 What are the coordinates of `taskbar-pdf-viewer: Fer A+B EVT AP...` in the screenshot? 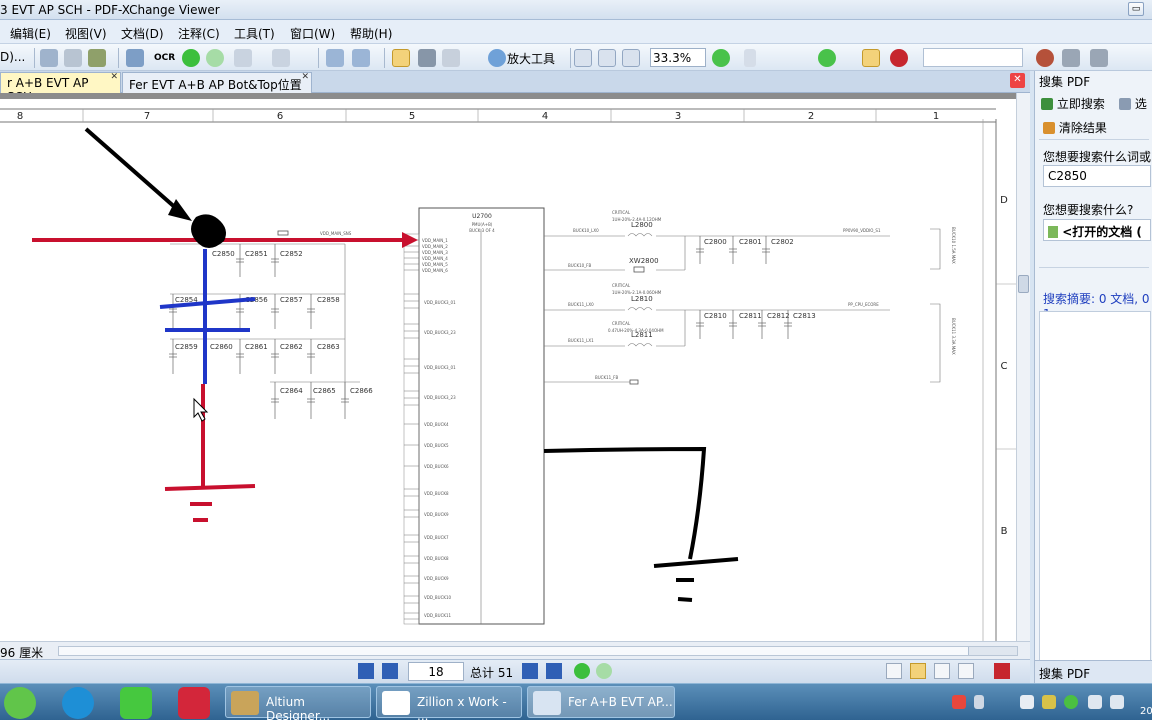 It's located at (601, 702).